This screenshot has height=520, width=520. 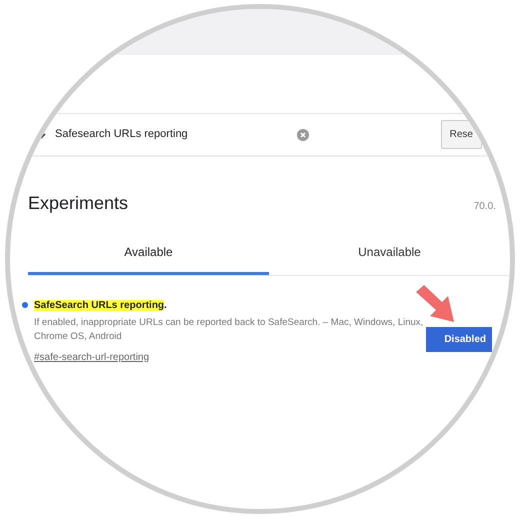 I want to click on flag-state-button: Disabled, so click(x=459, y=339).